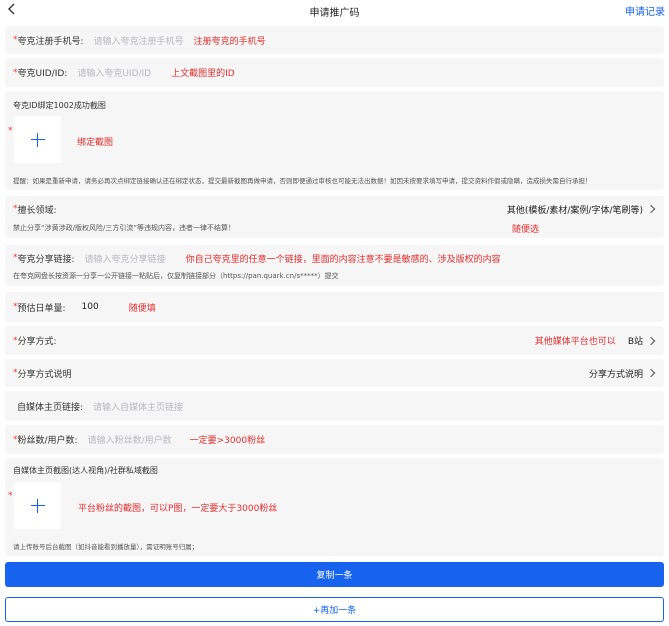  I want to click on daily-estimate-input: 100, so click(90, 307).